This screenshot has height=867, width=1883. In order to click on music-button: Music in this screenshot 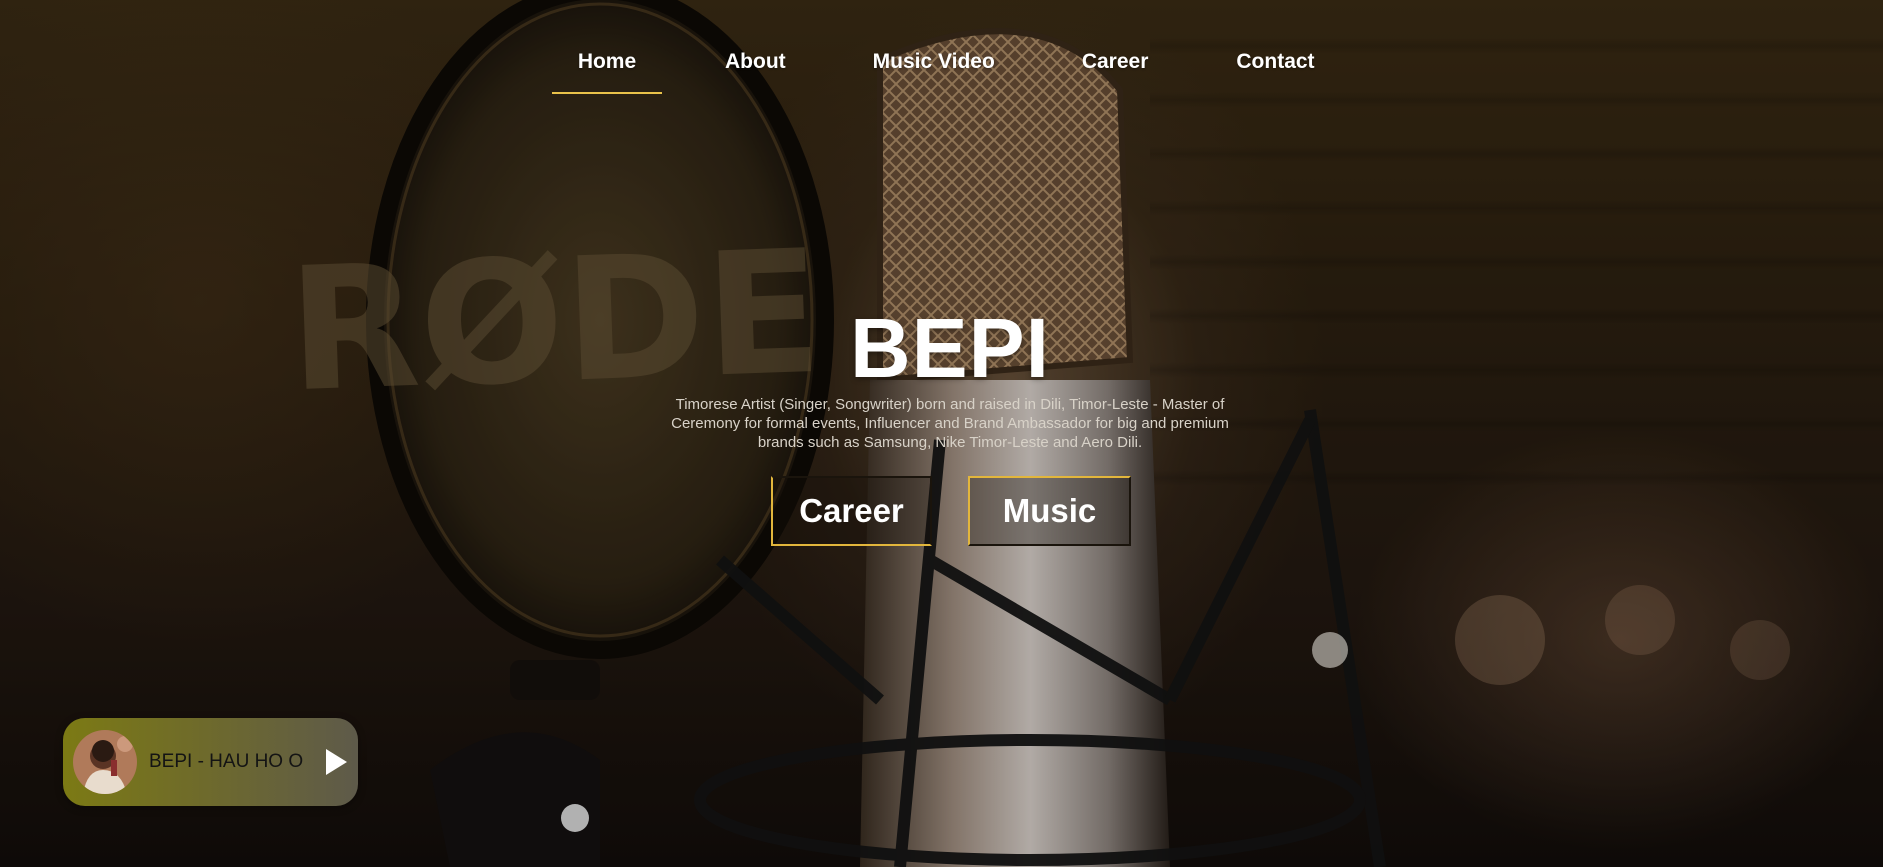, I will do `click(1049, 511)`.